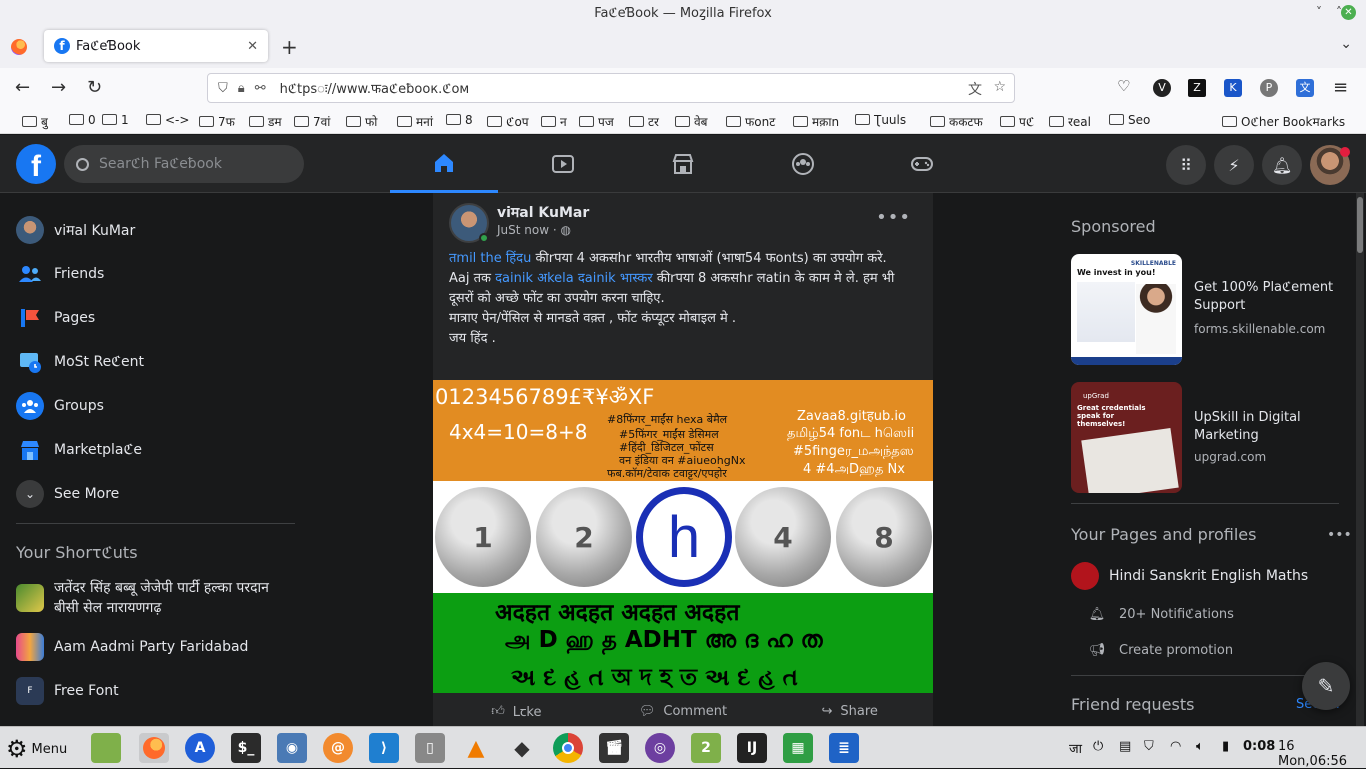 This screenshot has height=769, width=1366. What do you see at coordinates (312, 121) in the screenshot?
I see `bookmark-folder: 7वां` at bounding box center [312, 121].